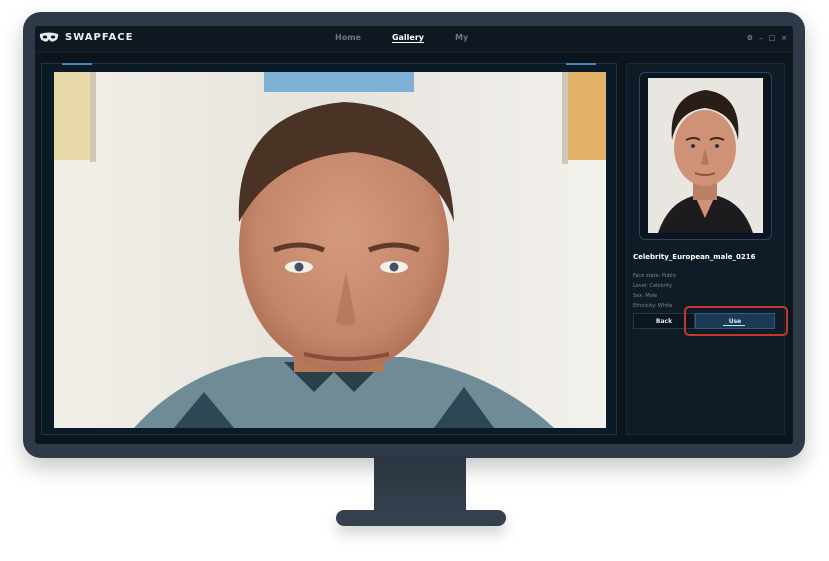 This screenshot has height=561, width=829. Describe the element at coordinates (421, 518) in the screenshot. I see `monitor-stand-base` at that location.